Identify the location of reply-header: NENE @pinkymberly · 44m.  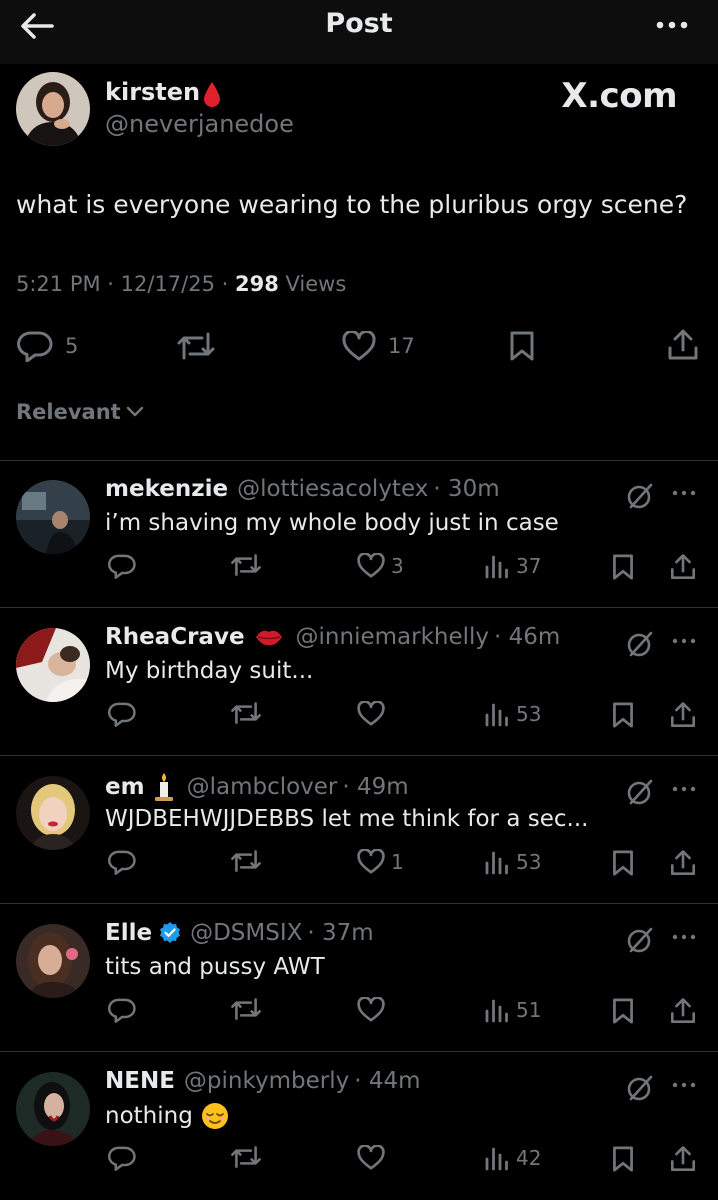
(263, 1081).